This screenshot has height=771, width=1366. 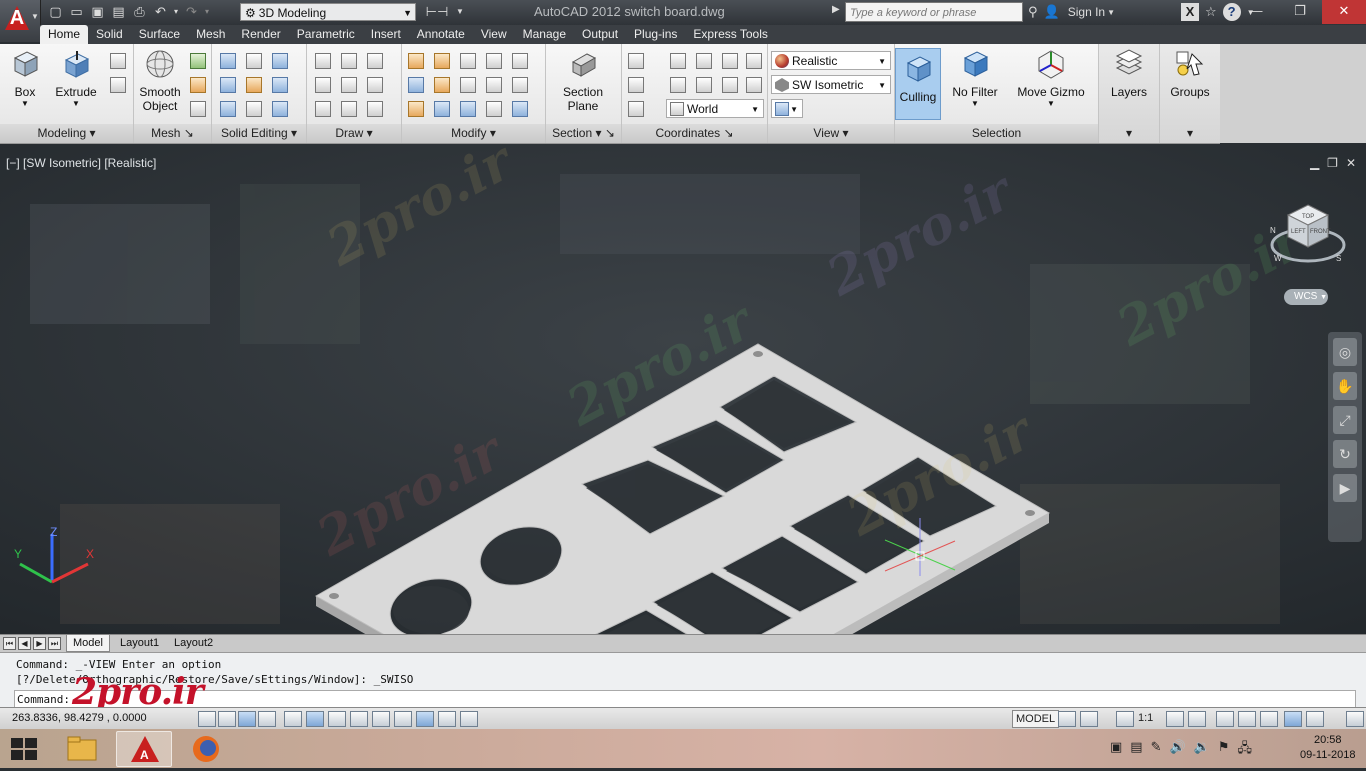 What do you see at coordinates (76, 78) in the screenshot?
I see `extrude-button: Extrude ▼` at bounding box center [76, 78].